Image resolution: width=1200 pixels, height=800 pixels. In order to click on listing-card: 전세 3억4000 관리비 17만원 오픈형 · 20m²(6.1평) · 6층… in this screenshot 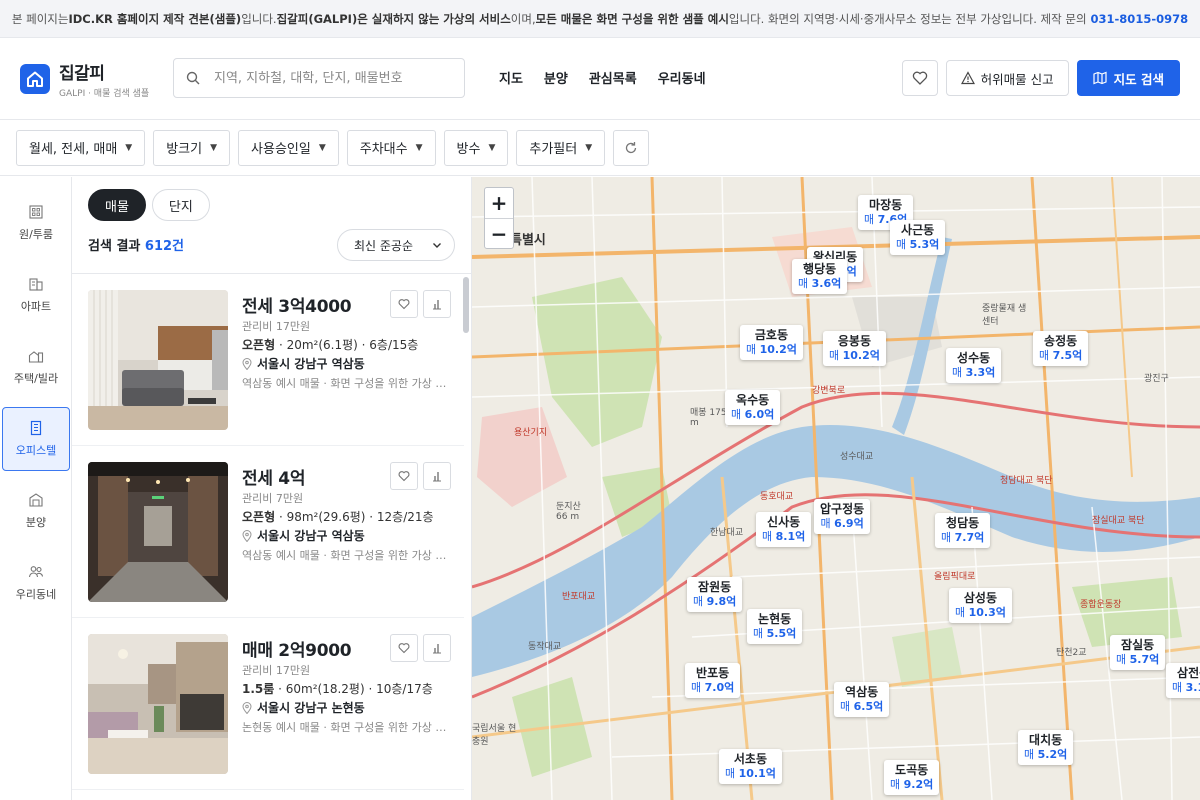, I will do `click(268, 360)`.